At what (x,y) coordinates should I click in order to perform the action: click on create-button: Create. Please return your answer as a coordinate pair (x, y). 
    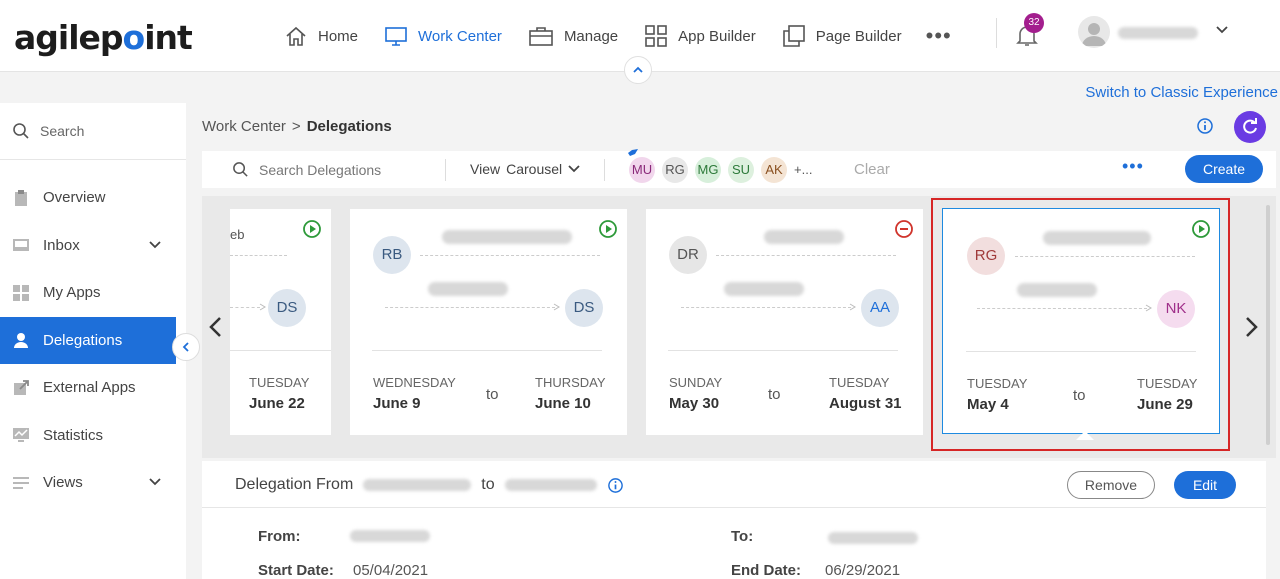
    Looking at the image, I should click on (1224, 169).